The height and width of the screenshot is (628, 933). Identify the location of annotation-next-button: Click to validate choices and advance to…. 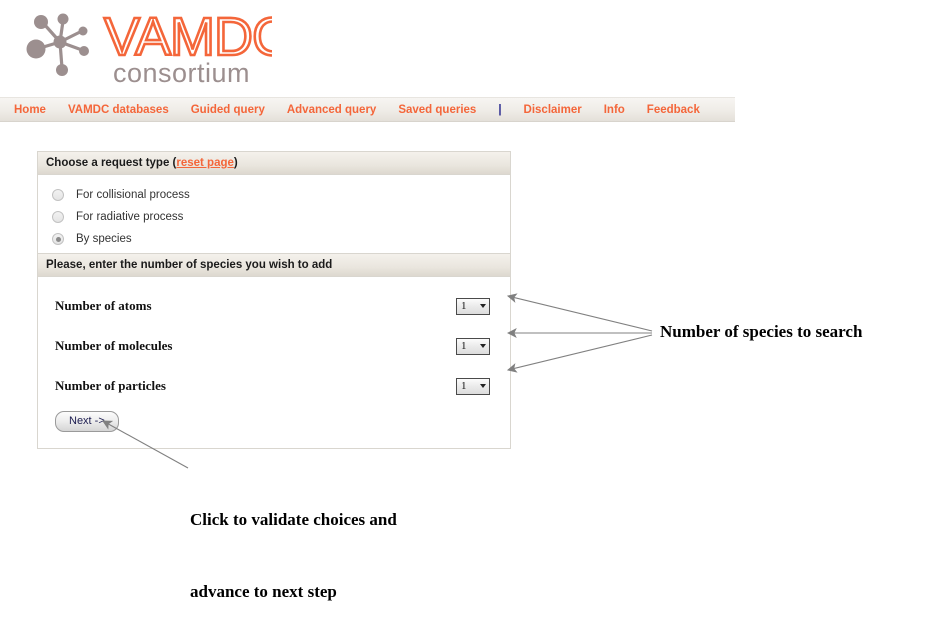
(293, 544).